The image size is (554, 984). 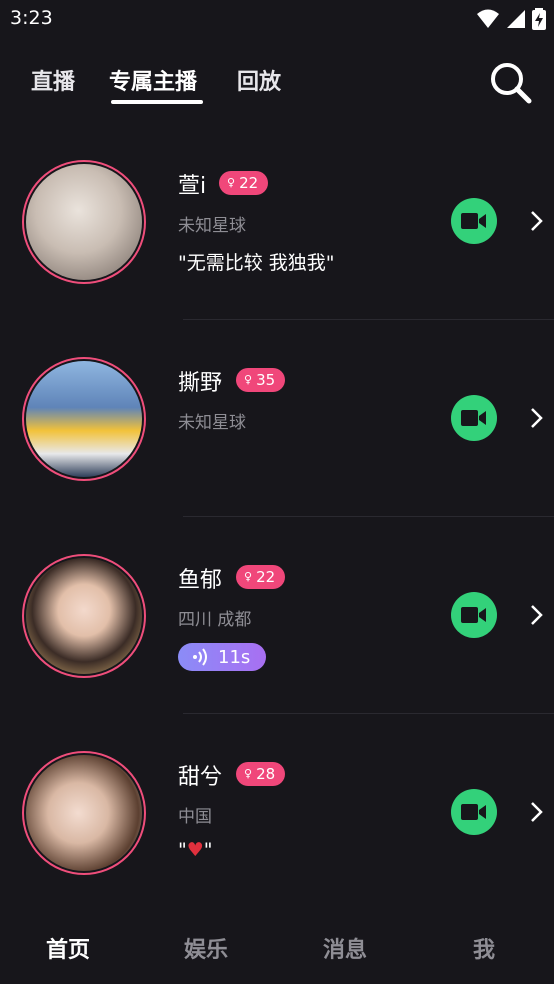 I want to click on level-badge: ♀ 28, so click(x=261, y=774).